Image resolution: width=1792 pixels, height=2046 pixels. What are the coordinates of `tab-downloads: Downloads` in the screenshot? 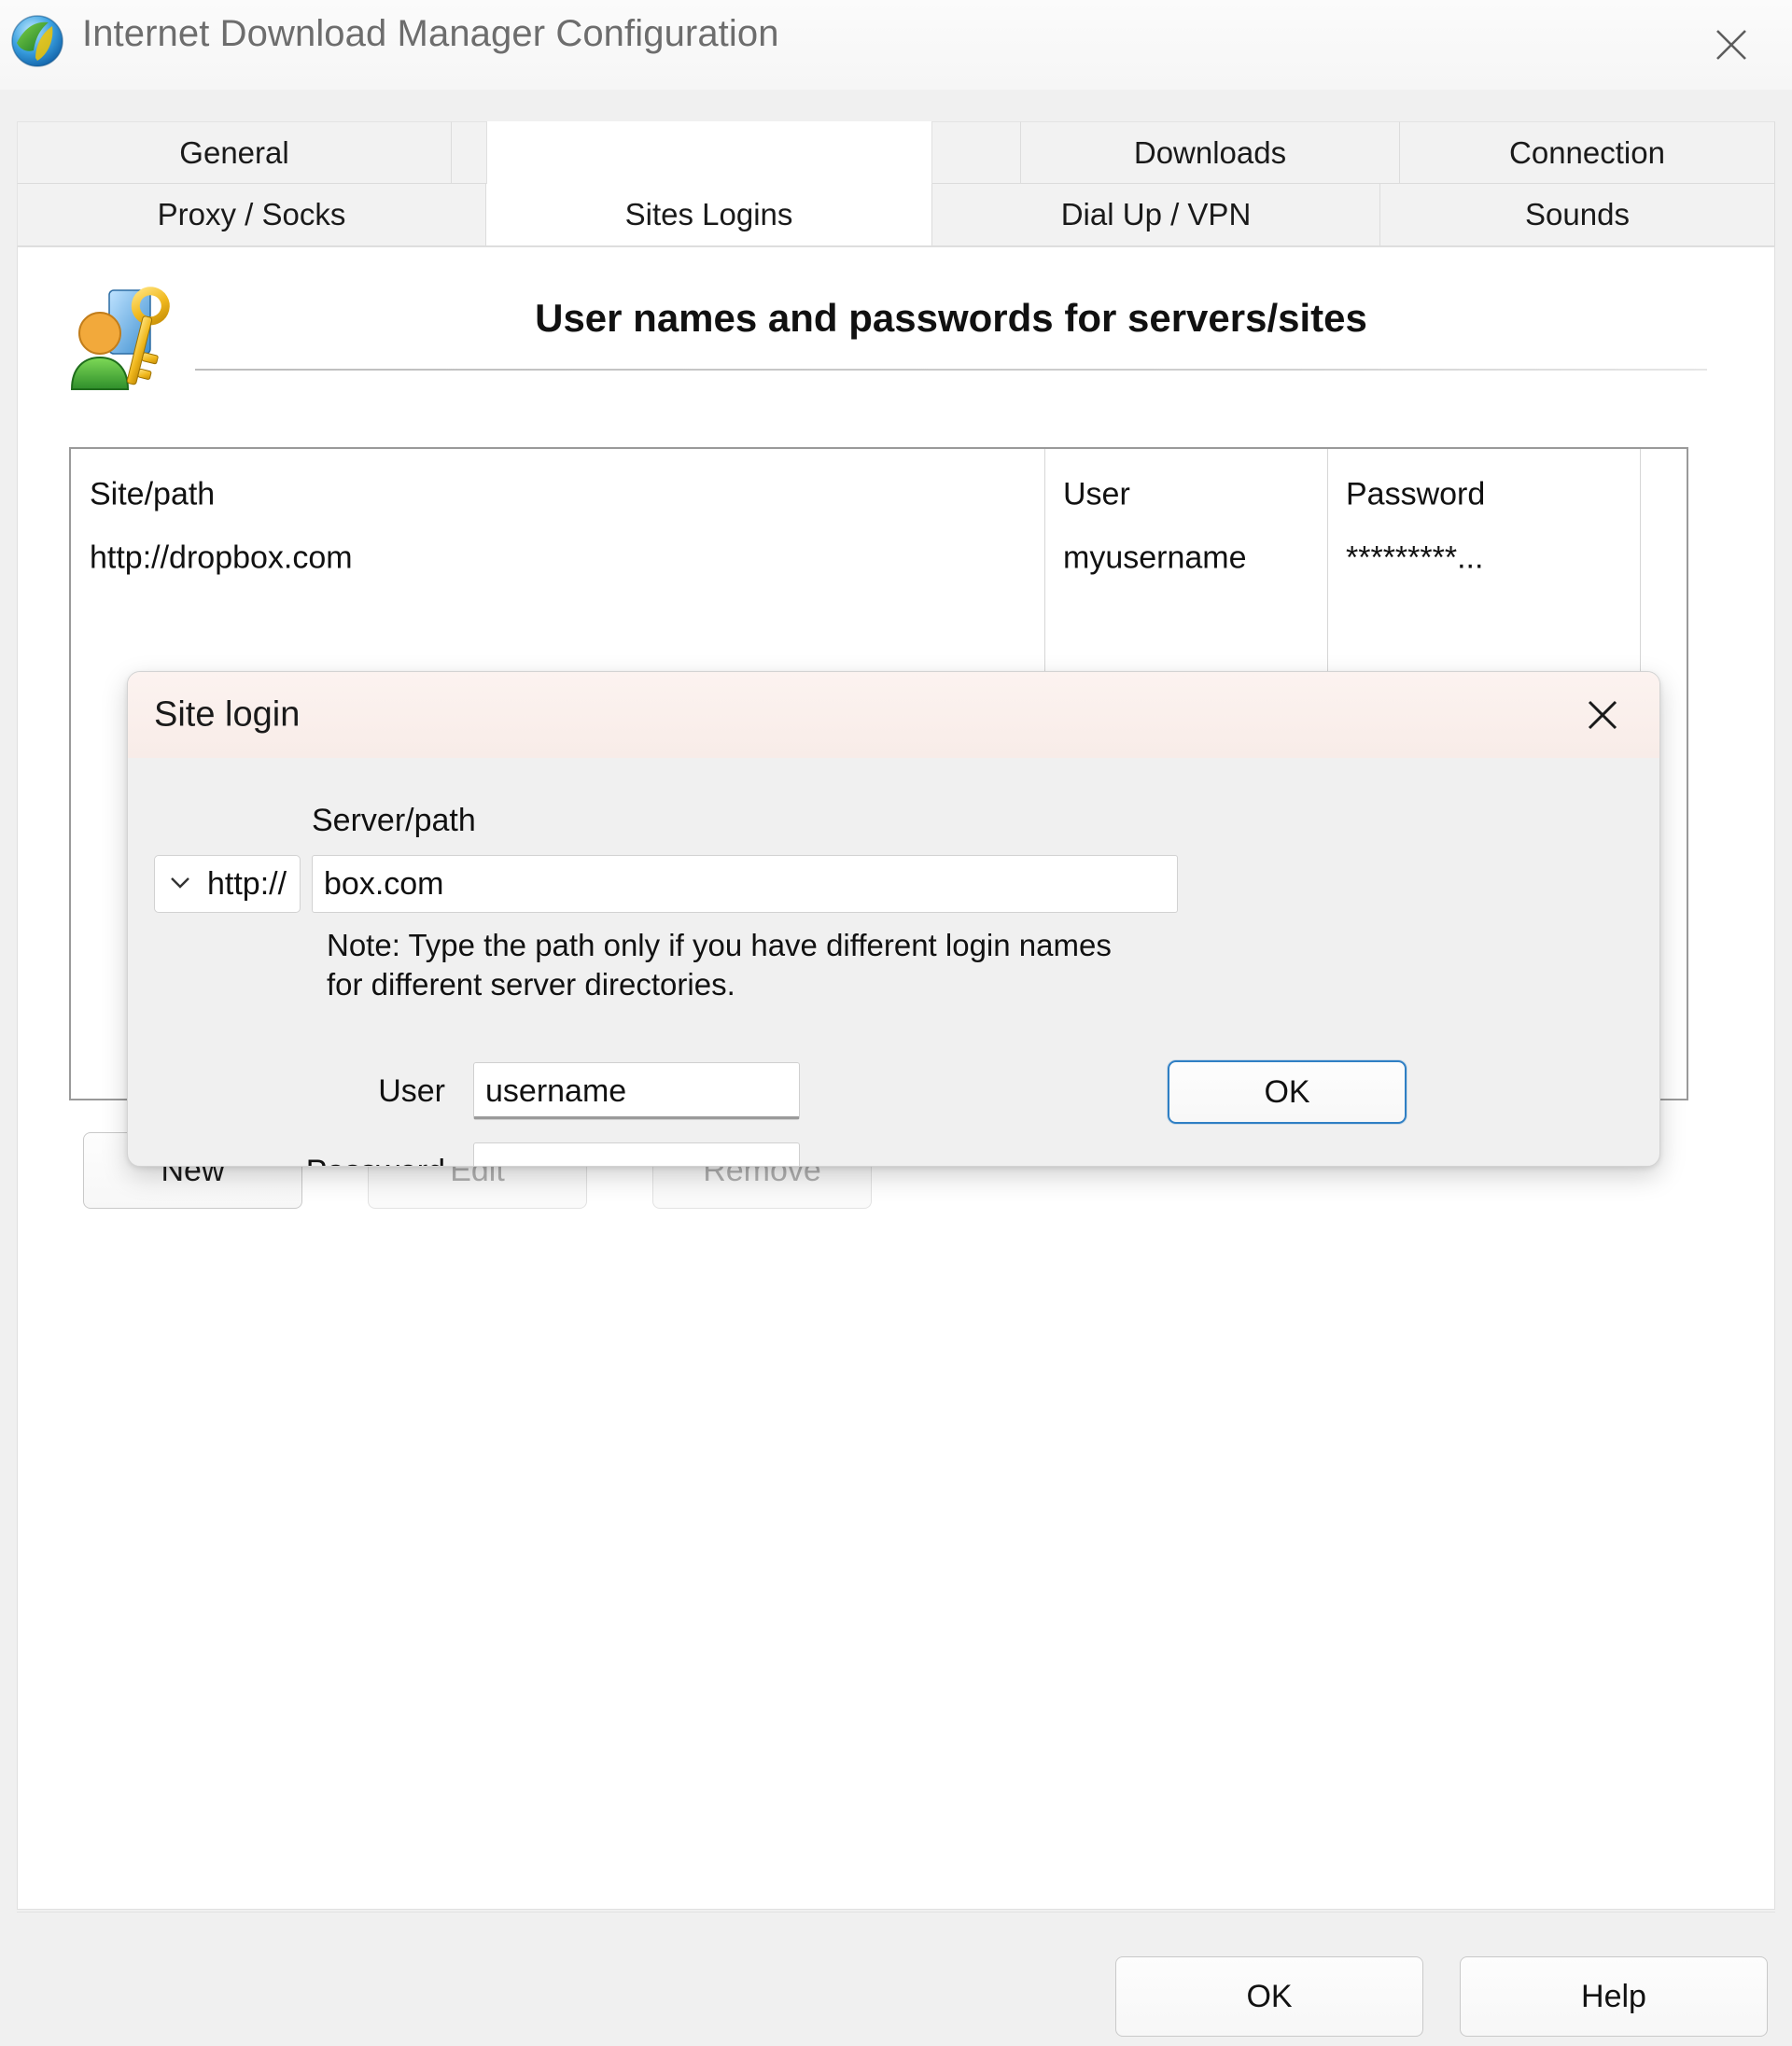 It's located at (1210, 152).